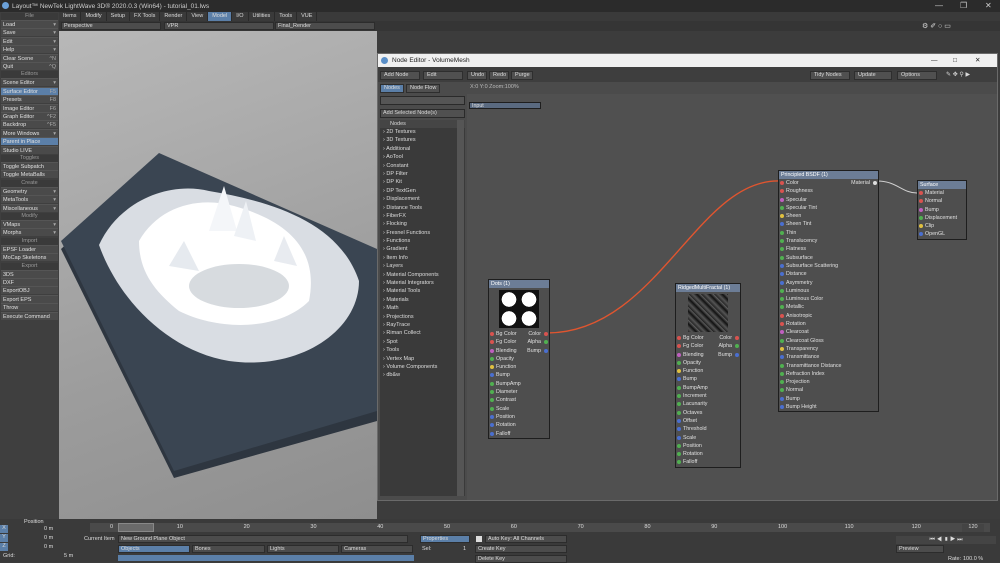 Image resolution: width=1000 pixels, height=563 pixels. Describe the element at coordinates (828, 390) in the screenshot. I see `node-input-port: Normal` at that location.